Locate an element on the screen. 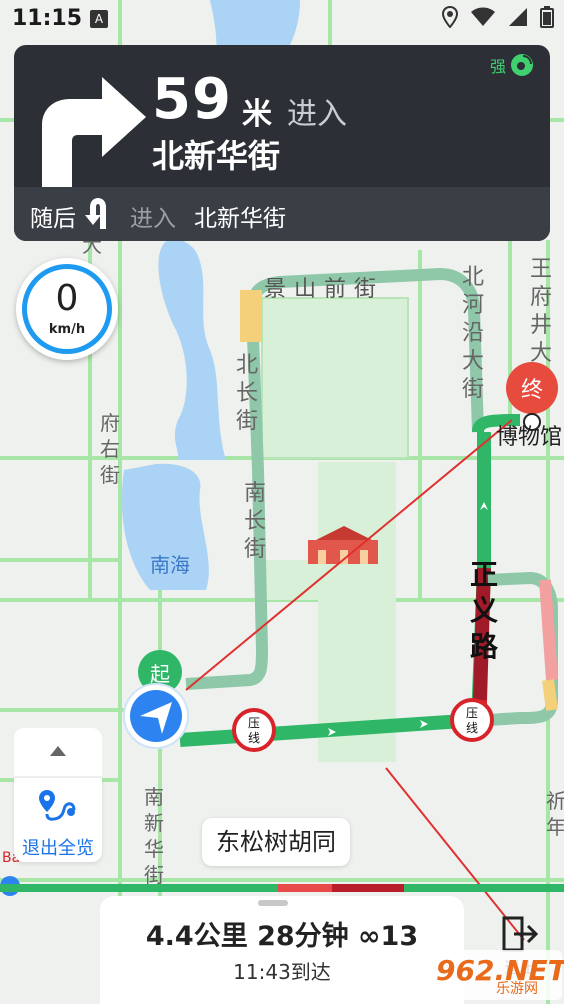 The width and height of the screenshot is (564, 1004). map-label-jingshan: 景山前街 is located at coordinates (324, 289).